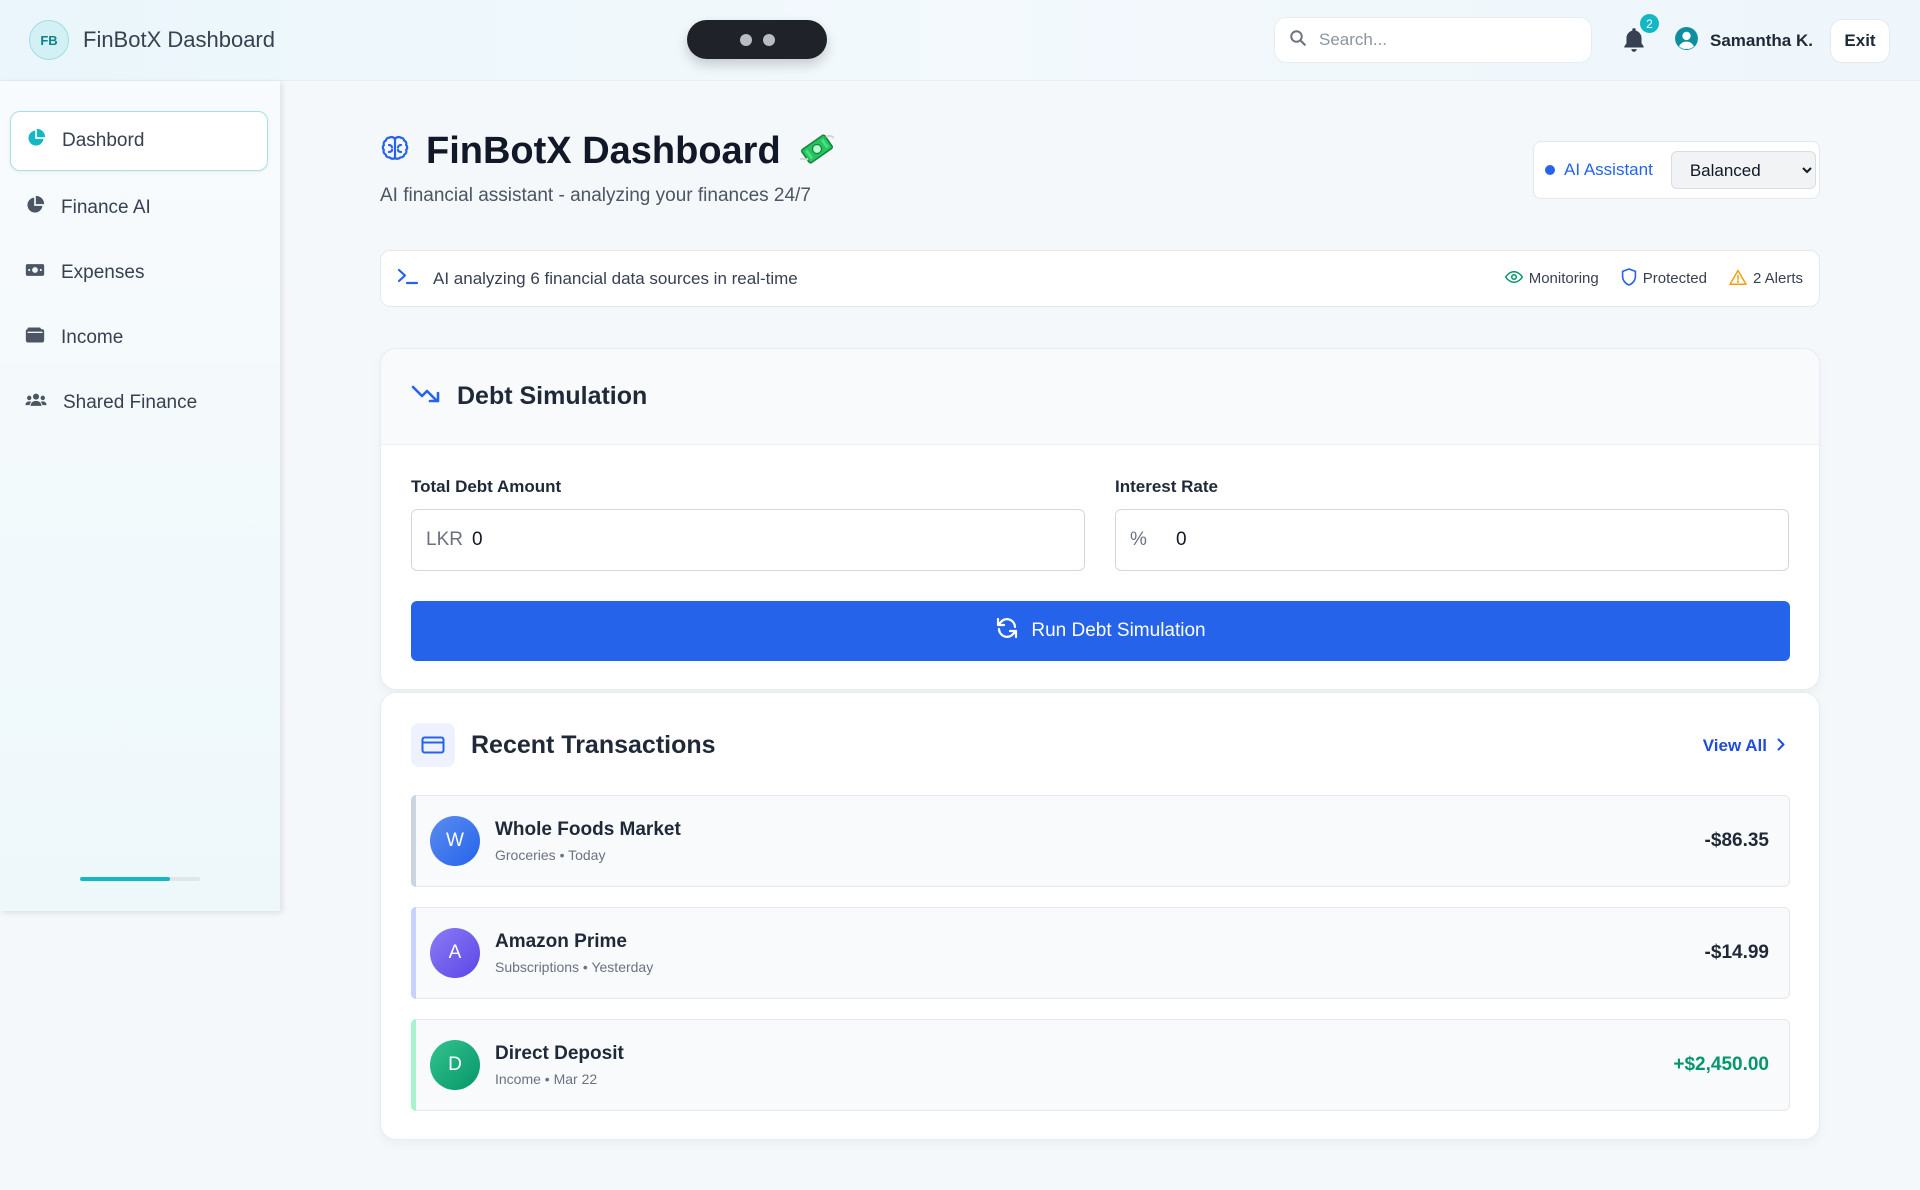 The height and width of the screenshot is (1190, 1920). Describe the element at coordinates (426, 396) in the screenshot. I see `trend-down-icon` at that location.